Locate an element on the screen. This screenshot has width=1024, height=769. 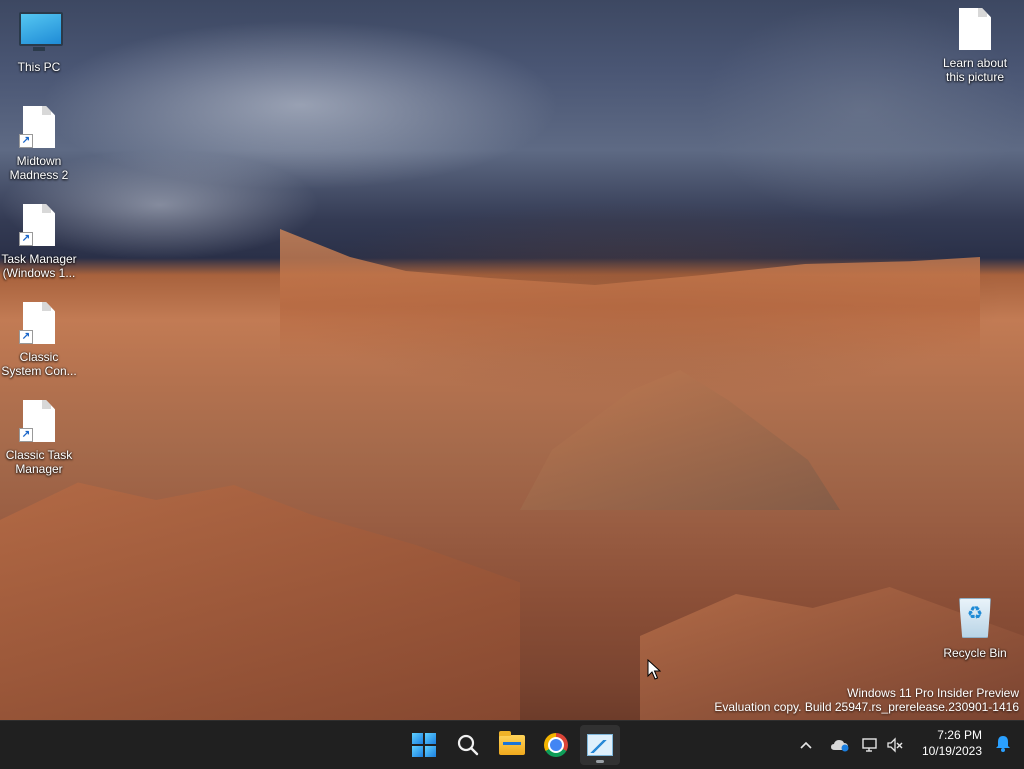
wallpaper-peak is located at coordinates (680, 440).